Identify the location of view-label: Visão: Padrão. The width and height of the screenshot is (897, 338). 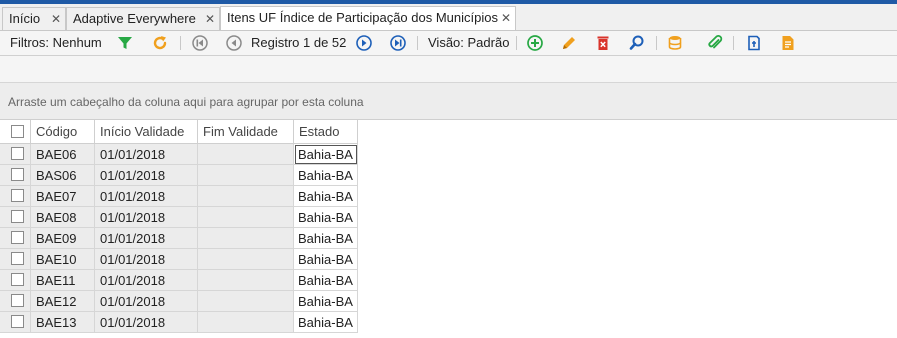
(468, 43).